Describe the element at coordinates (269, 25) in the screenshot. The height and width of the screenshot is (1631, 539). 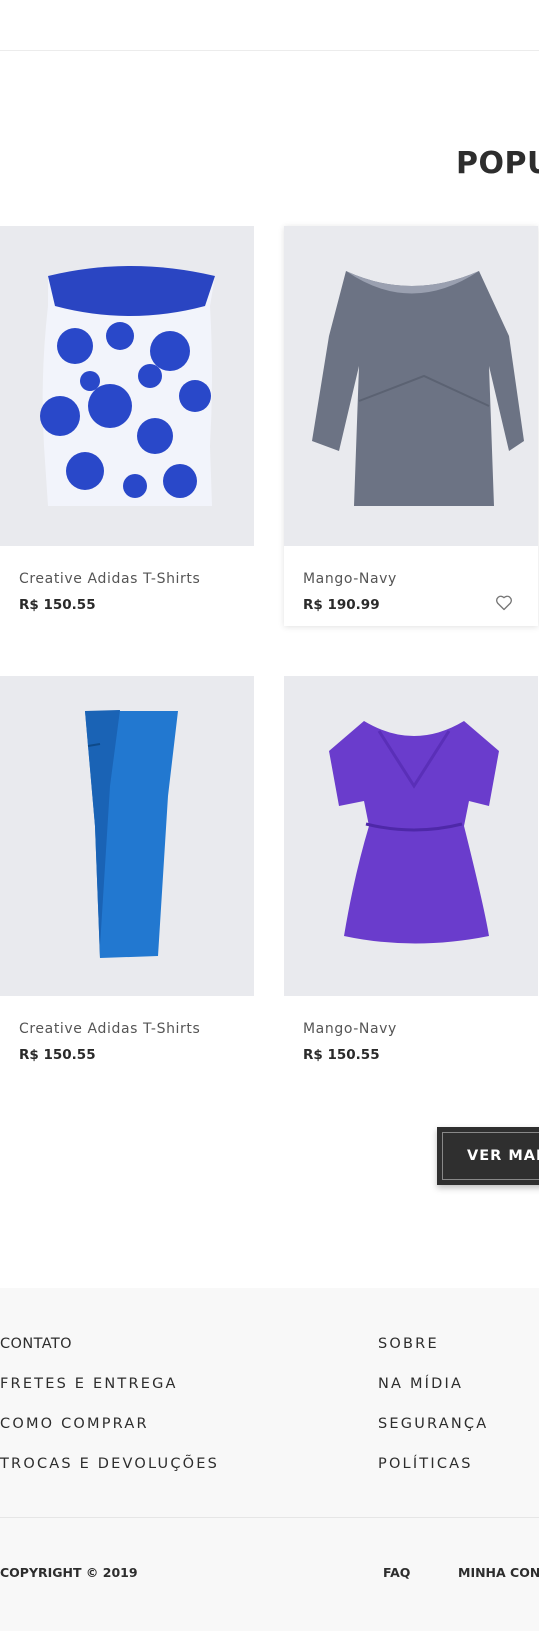
I see `top-header-bar` at that location.